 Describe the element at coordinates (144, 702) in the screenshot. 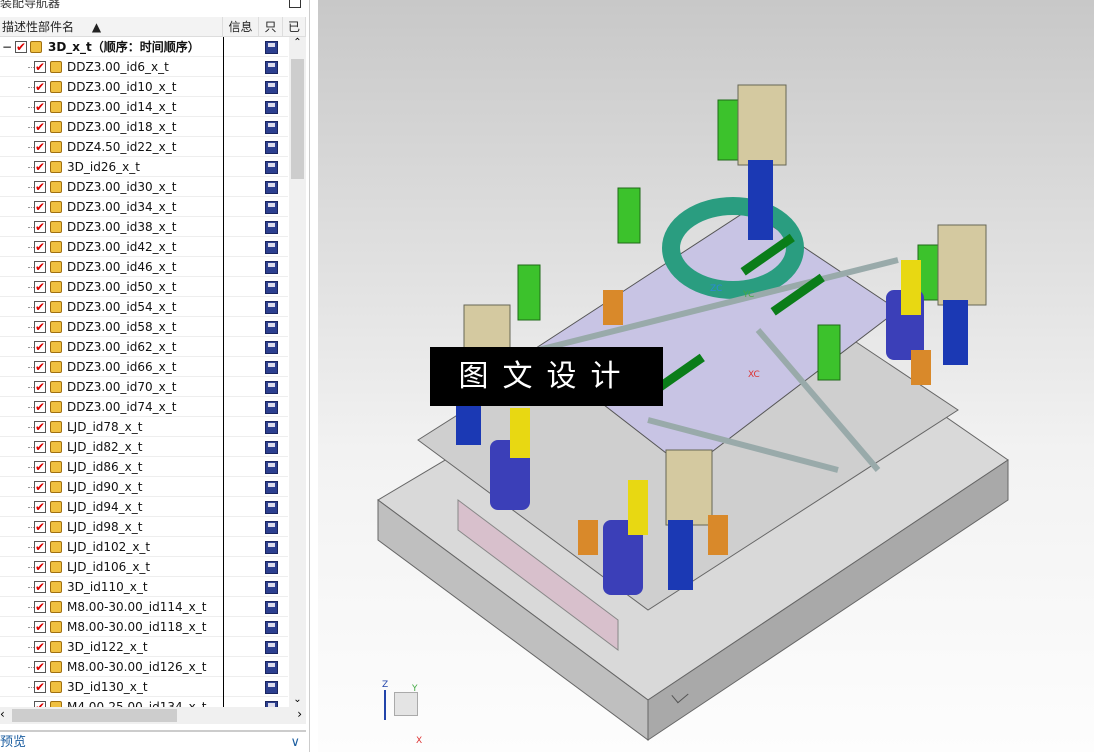

I see `tree-node: ✔ M4.00-25.00_id134_x_t` at that location.